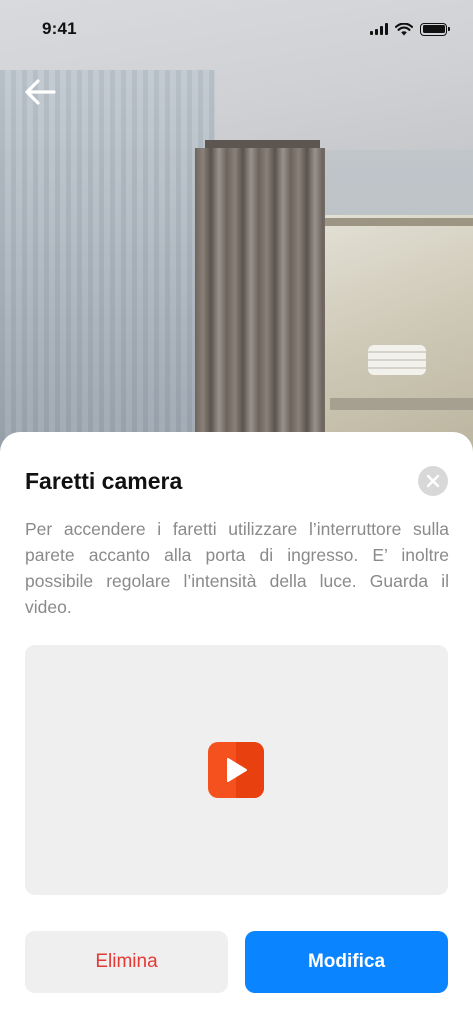 This screenshot has height=1024, width=473. I want to click on battery-icon, so click(435, 29).